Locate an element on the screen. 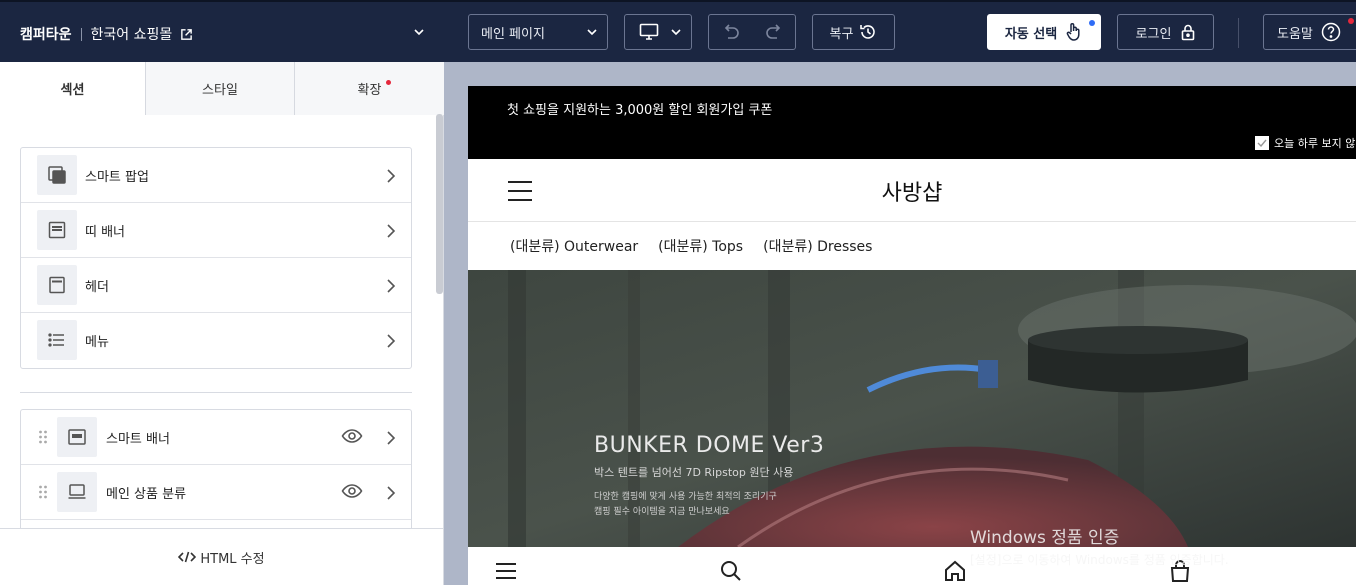  nav-item: (대분류) Dresses is located at coordinates (817, 246).